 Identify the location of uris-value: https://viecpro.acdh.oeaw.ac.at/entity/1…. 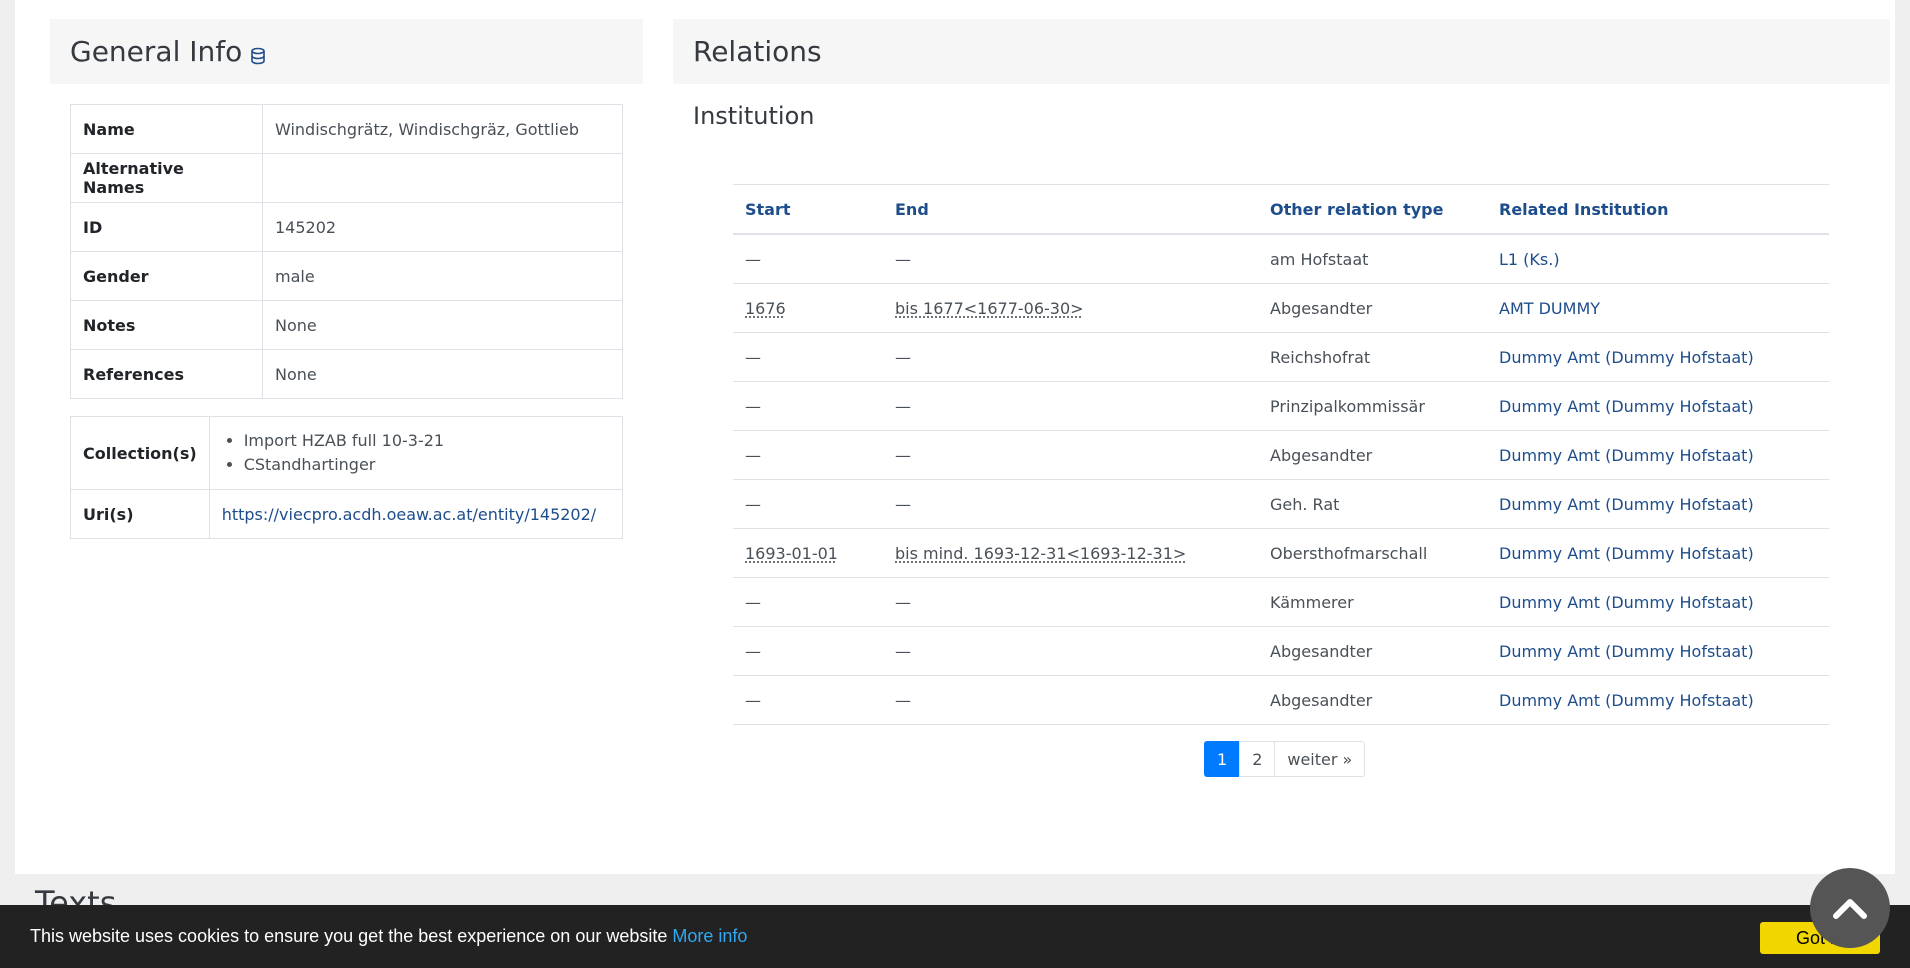
(416, 514).